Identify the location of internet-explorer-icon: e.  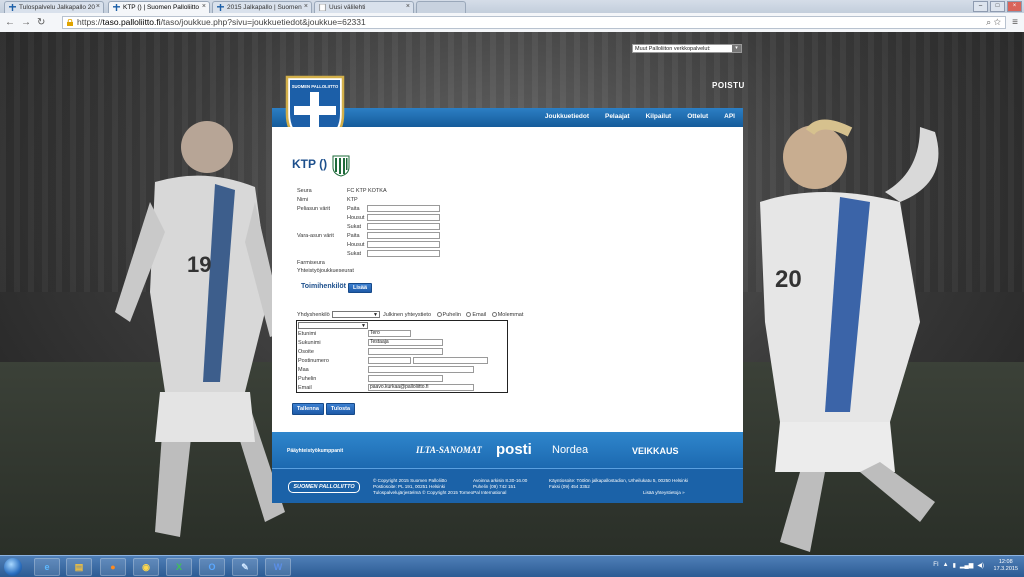
(47, 567).